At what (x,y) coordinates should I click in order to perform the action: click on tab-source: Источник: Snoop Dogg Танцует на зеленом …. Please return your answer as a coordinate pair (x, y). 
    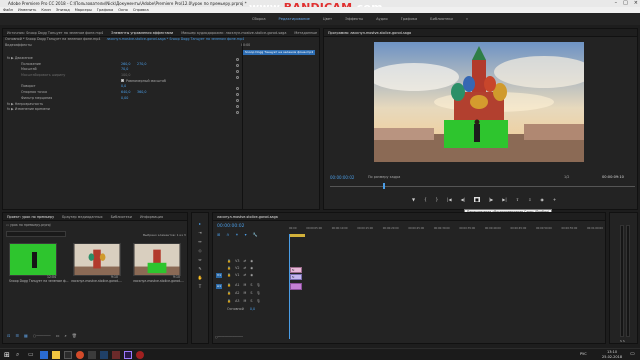
    Looking at the image, I should click on (55, 32).